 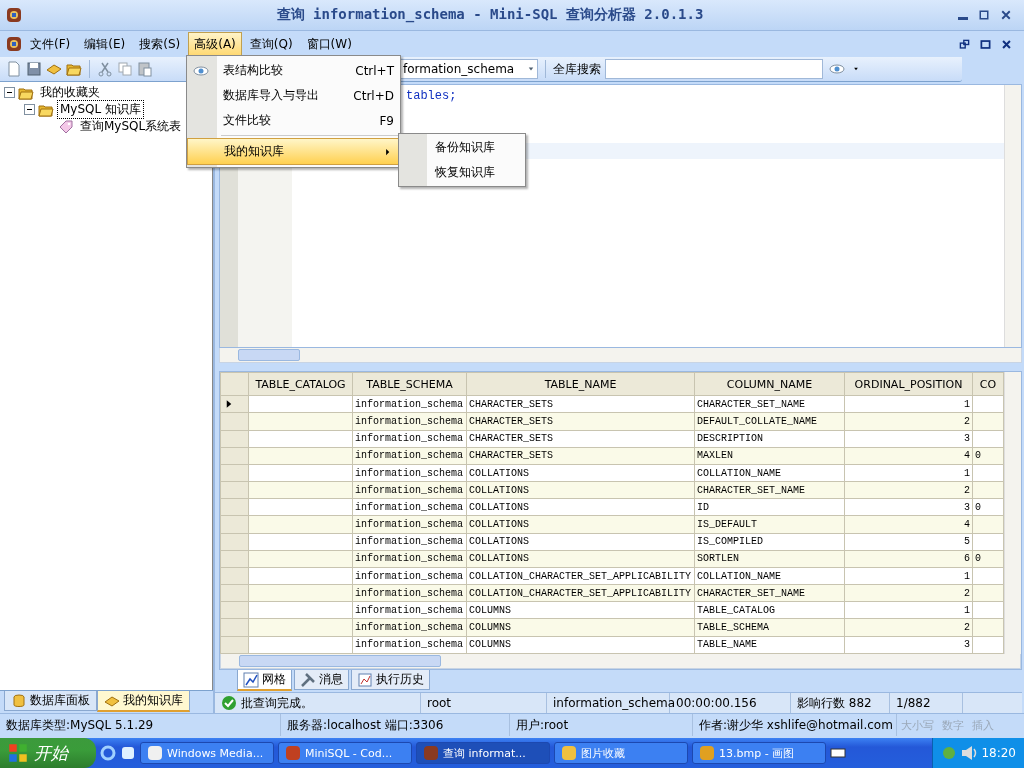 I want to click on table-cell: 4, so click(x=967, y=456).